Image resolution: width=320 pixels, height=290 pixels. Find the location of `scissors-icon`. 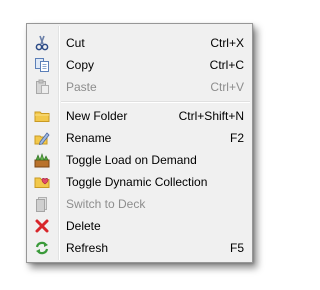

scissors-icon is located at coordinates (42, 43).